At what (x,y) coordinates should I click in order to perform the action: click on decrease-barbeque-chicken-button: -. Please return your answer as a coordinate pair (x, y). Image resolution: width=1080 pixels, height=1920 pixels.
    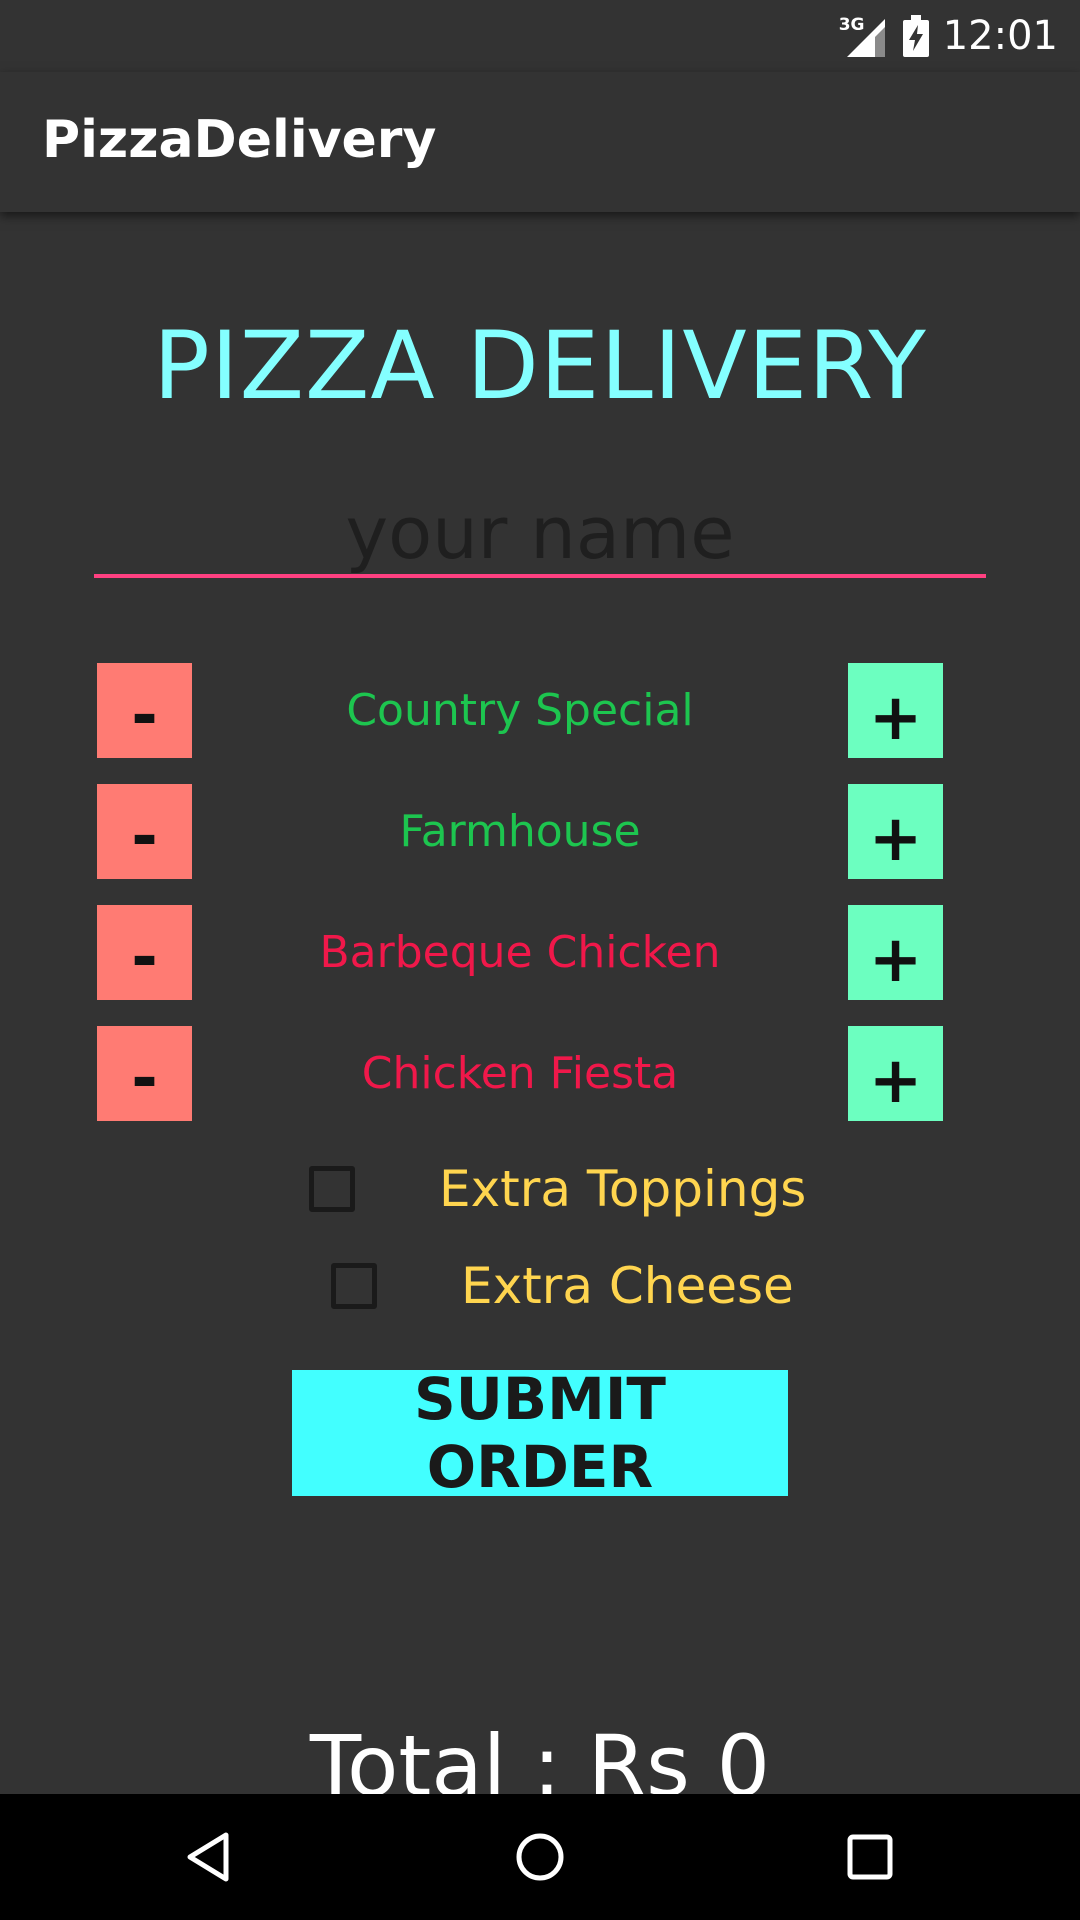
    Looking at the image, I should click on (144, 952).